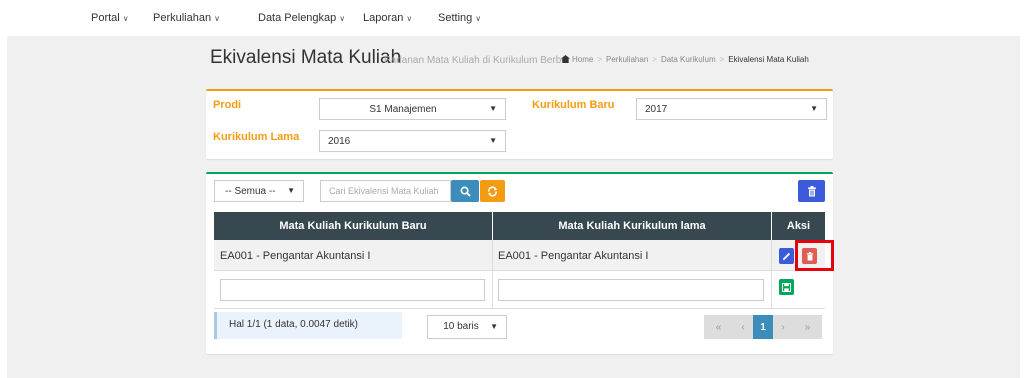  Describe the element at coordinates (731, 109) in the screenshot. I see `kurikulum-baru-select: 2017 ▼` at that location.